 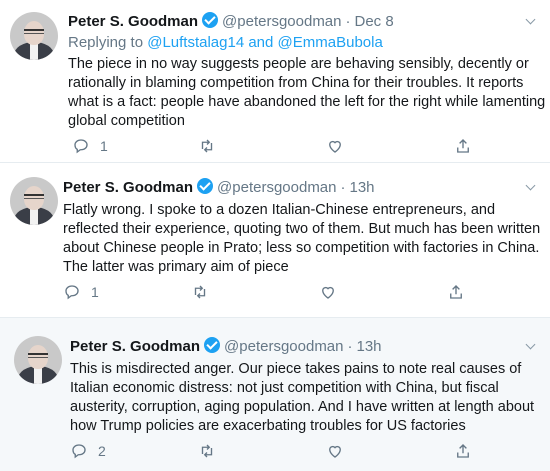 What do you see at coordinates (265, 42) in the screenshot?
I see `replying-to-users: @Luftstalag14 and @EmmaBubola` at bounding box center [265, 42].